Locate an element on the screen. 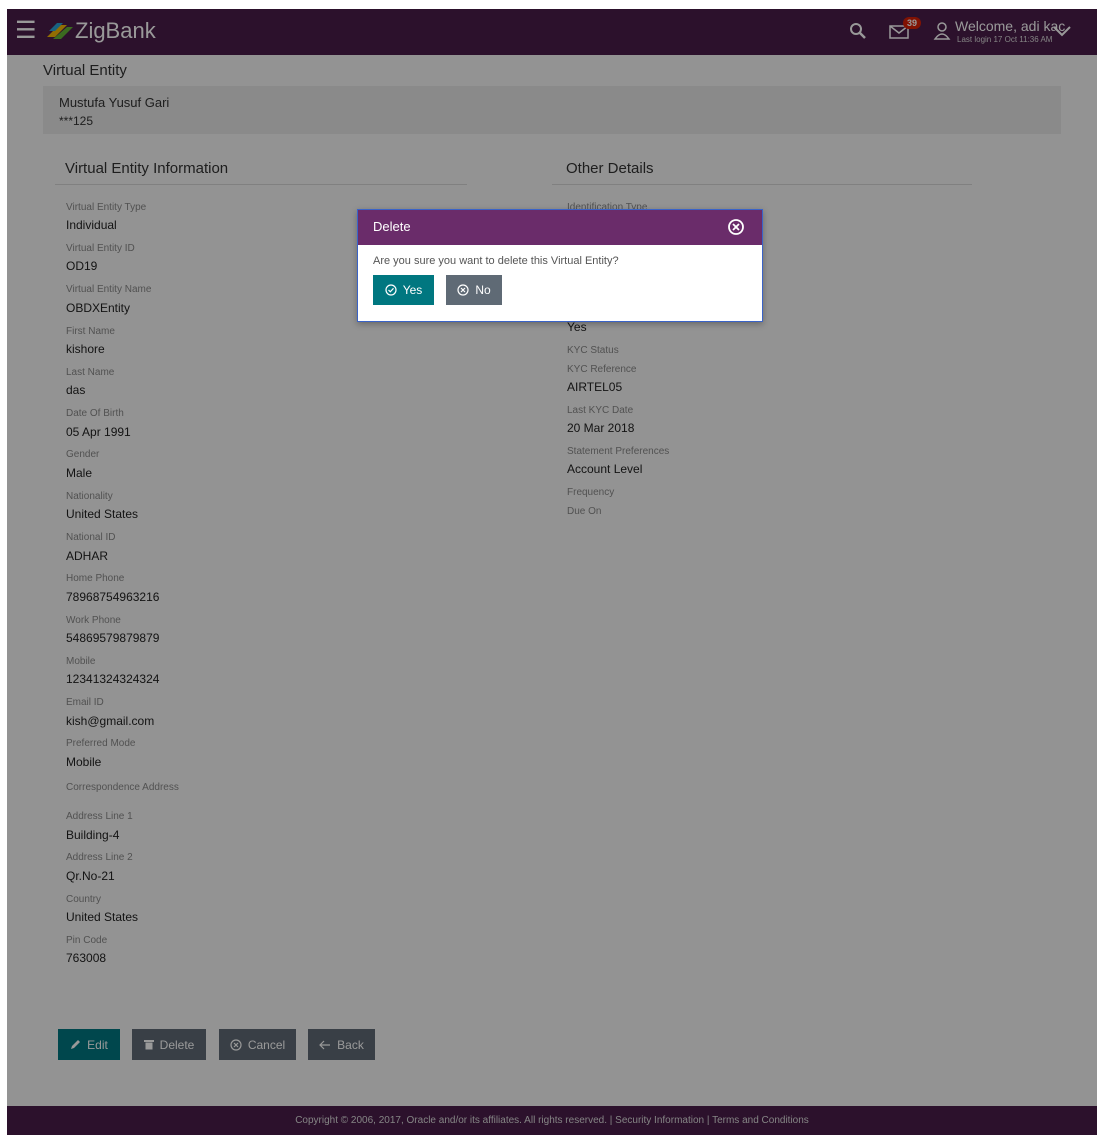  dialog-header: Delete is located at coordinates (560, 227).